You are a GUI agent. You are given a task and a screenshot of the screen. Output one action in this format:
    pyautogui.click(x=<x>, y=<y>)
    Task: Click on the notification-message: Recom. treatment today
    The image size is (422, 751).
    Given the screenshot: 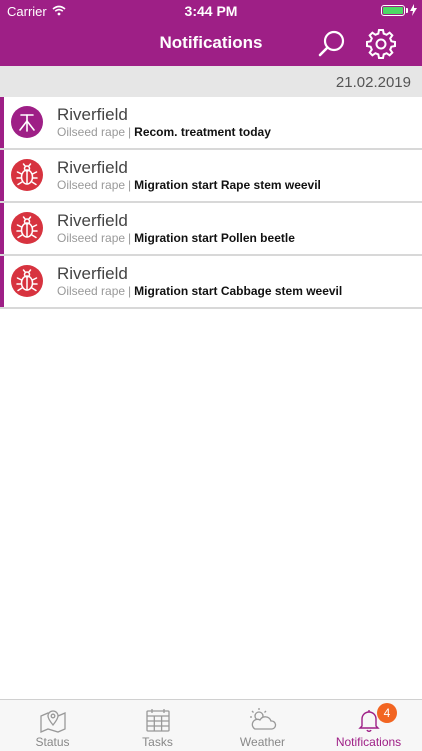 What is the action you would take?
    pyautogui.click(x=202, y=132)
    